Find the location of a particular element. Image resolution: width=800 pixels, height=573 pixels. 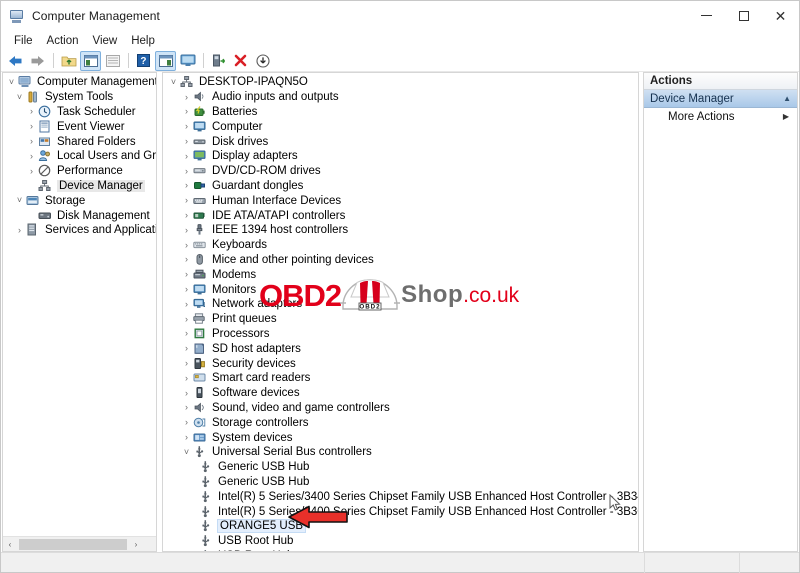

device-category-row: › SD host adapters is located at coordinates (400, 348).